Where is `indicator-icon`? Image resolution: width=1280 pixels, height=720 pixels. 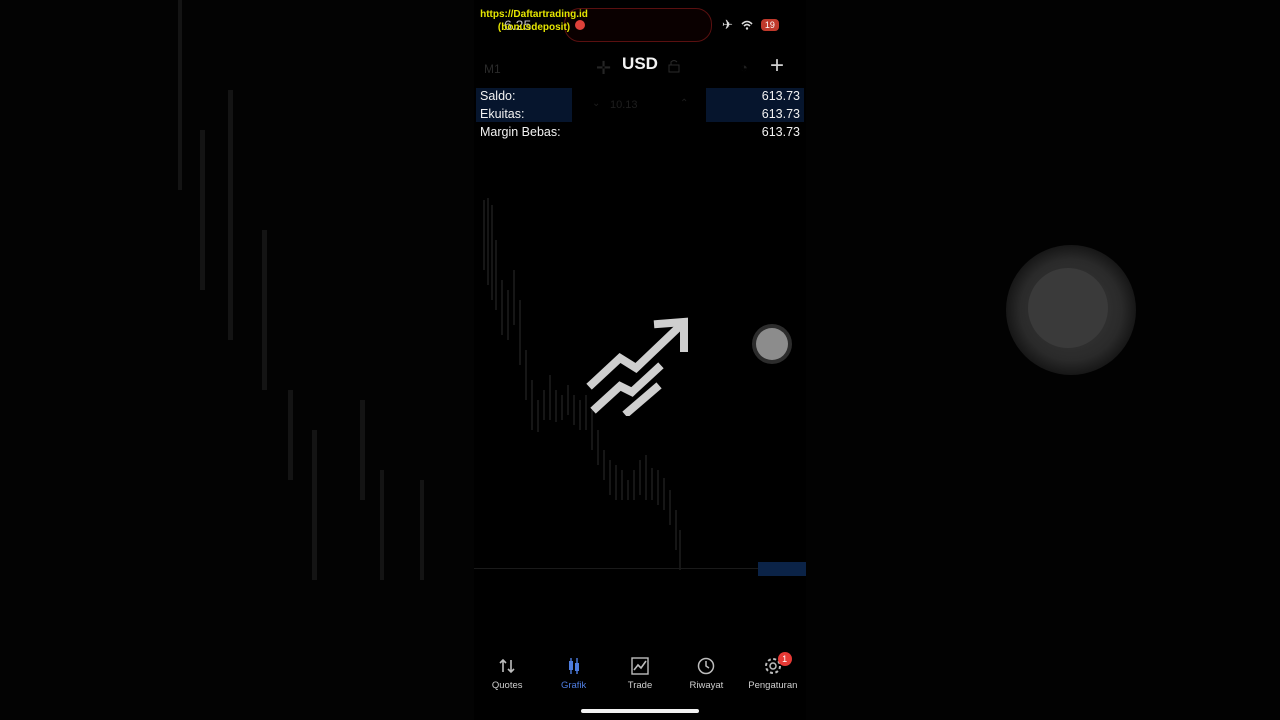 indicator-icon is located at coordinates (674, 67).